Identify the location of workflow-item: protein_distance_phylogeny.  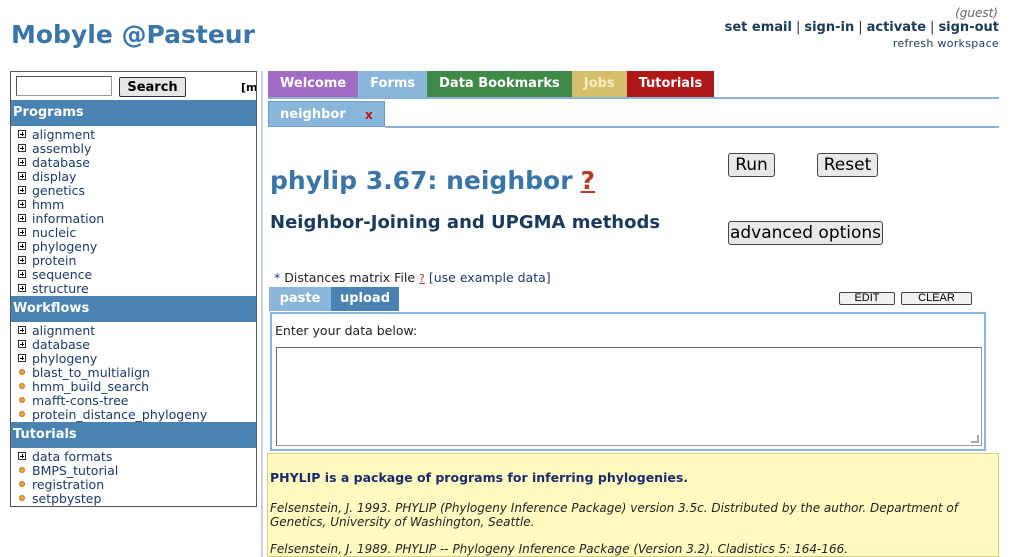
(137, 414).